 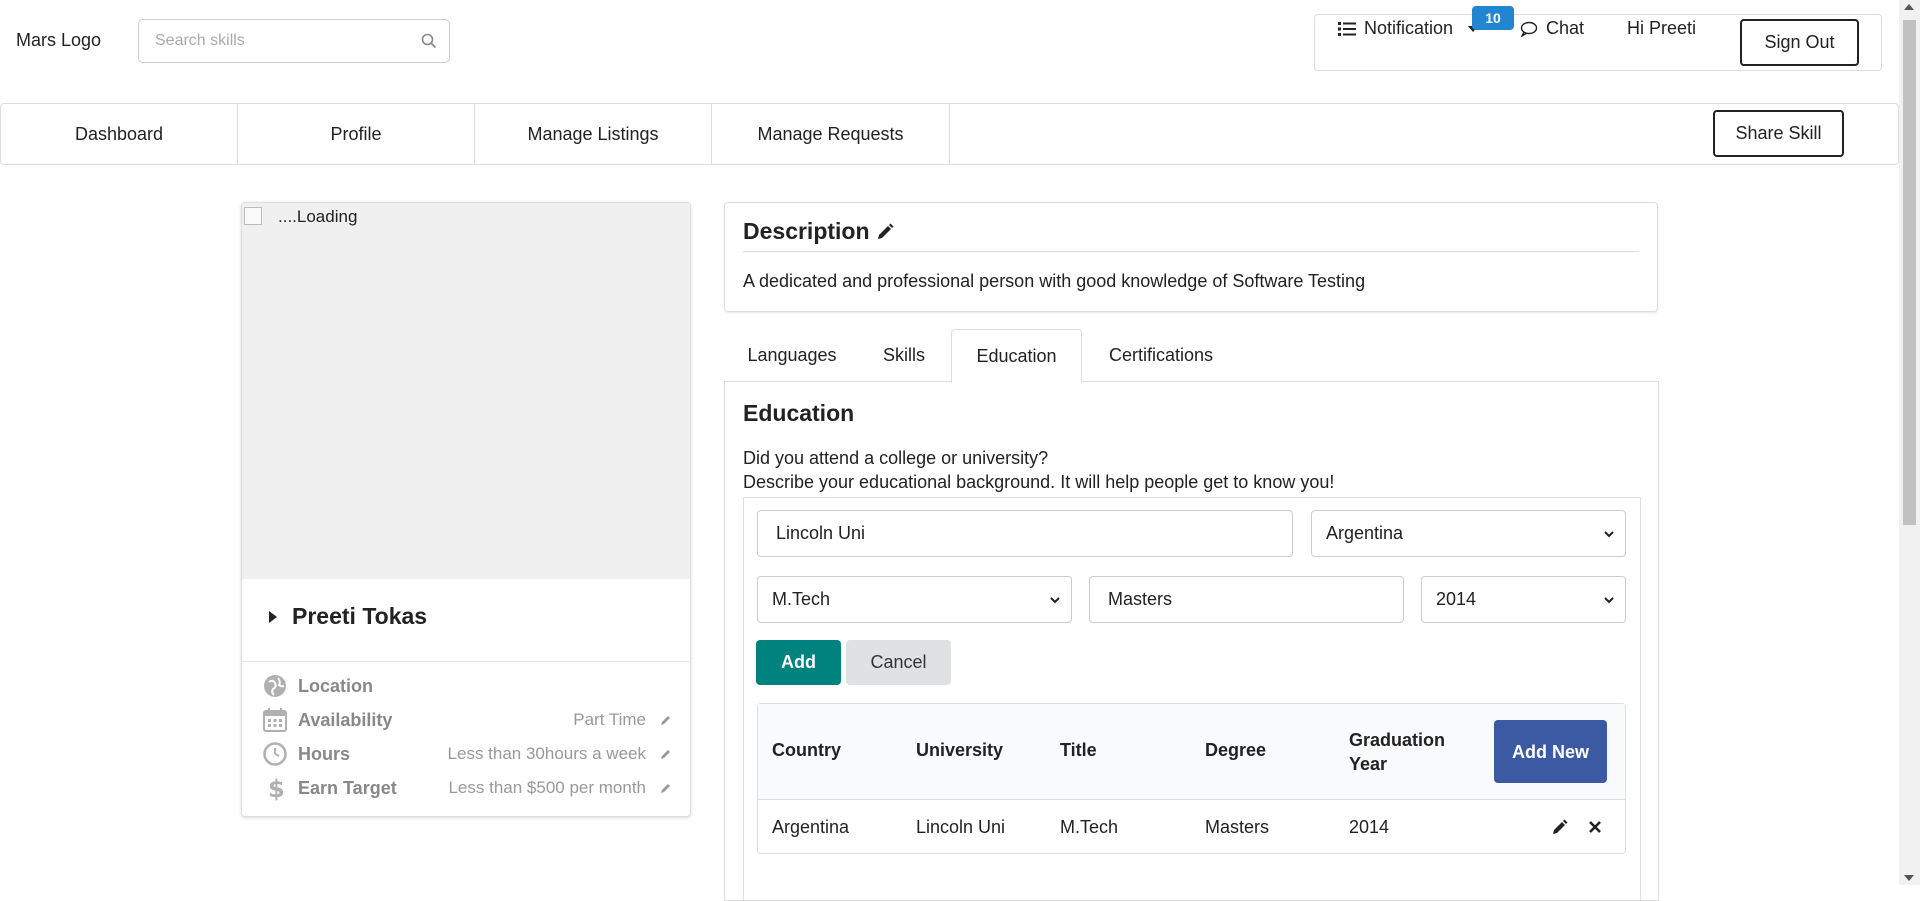 I want to click on country-select: Argentina, so click(x=1468, y=533).